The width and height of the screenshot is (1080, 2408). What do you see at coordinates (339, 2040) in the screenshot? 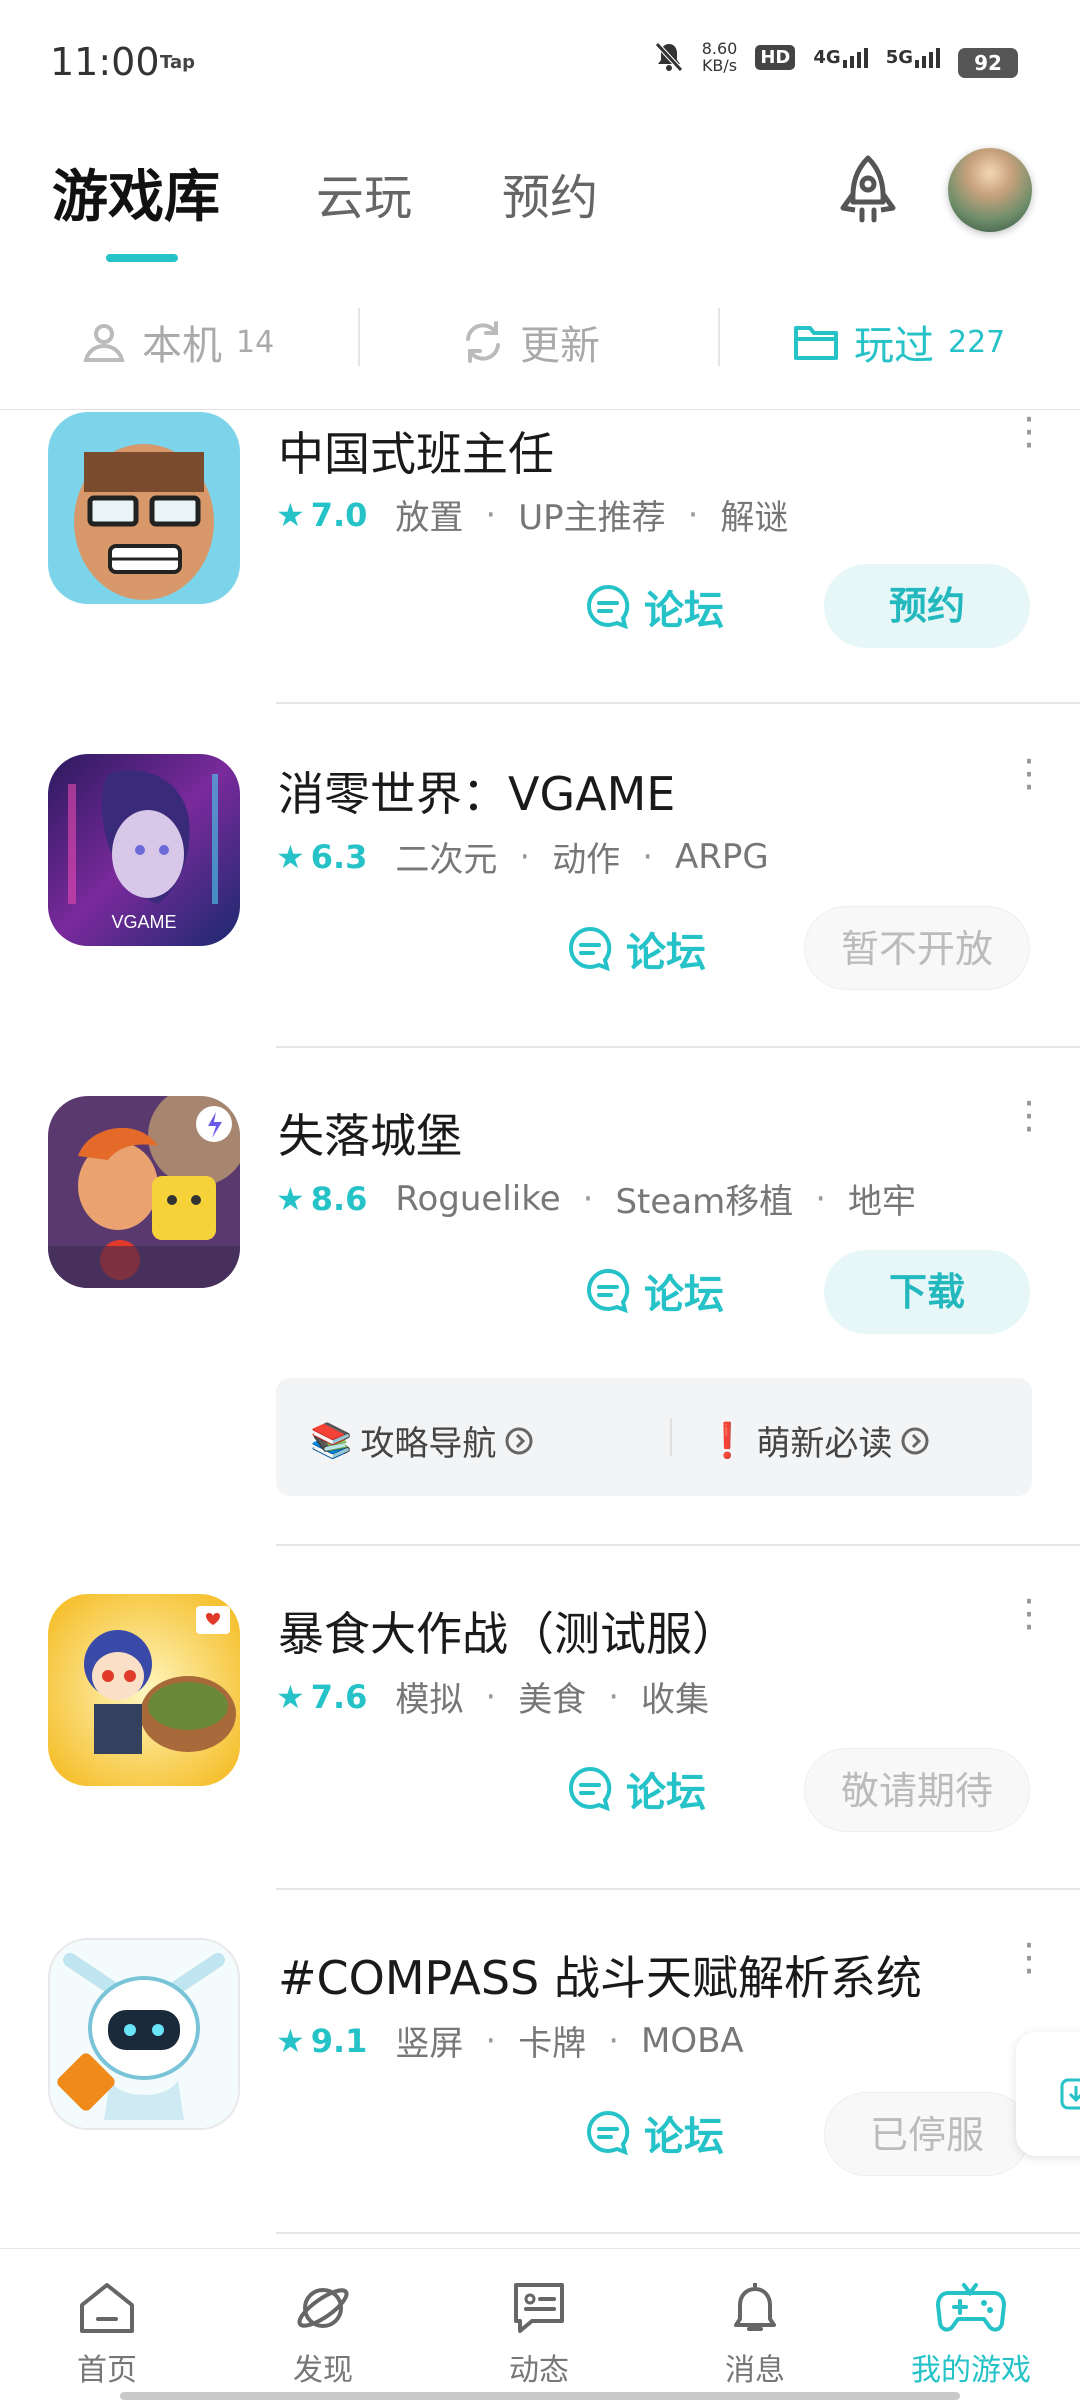
I see `game-rating: 9.1` at bounding box center [339, 2040].